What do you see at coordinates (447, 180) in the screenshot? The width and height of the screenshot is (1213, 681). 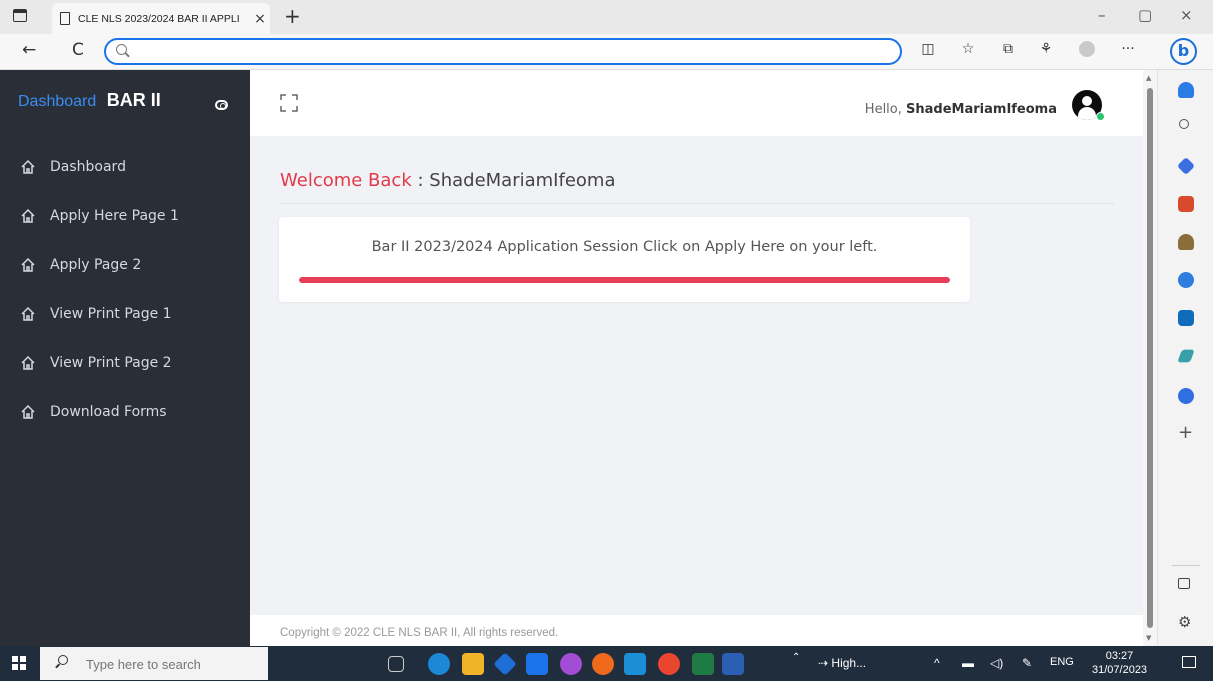 I see `page-title: Welcome Back : ShadeMariamIfeoma` at bounding box center [447, 180].